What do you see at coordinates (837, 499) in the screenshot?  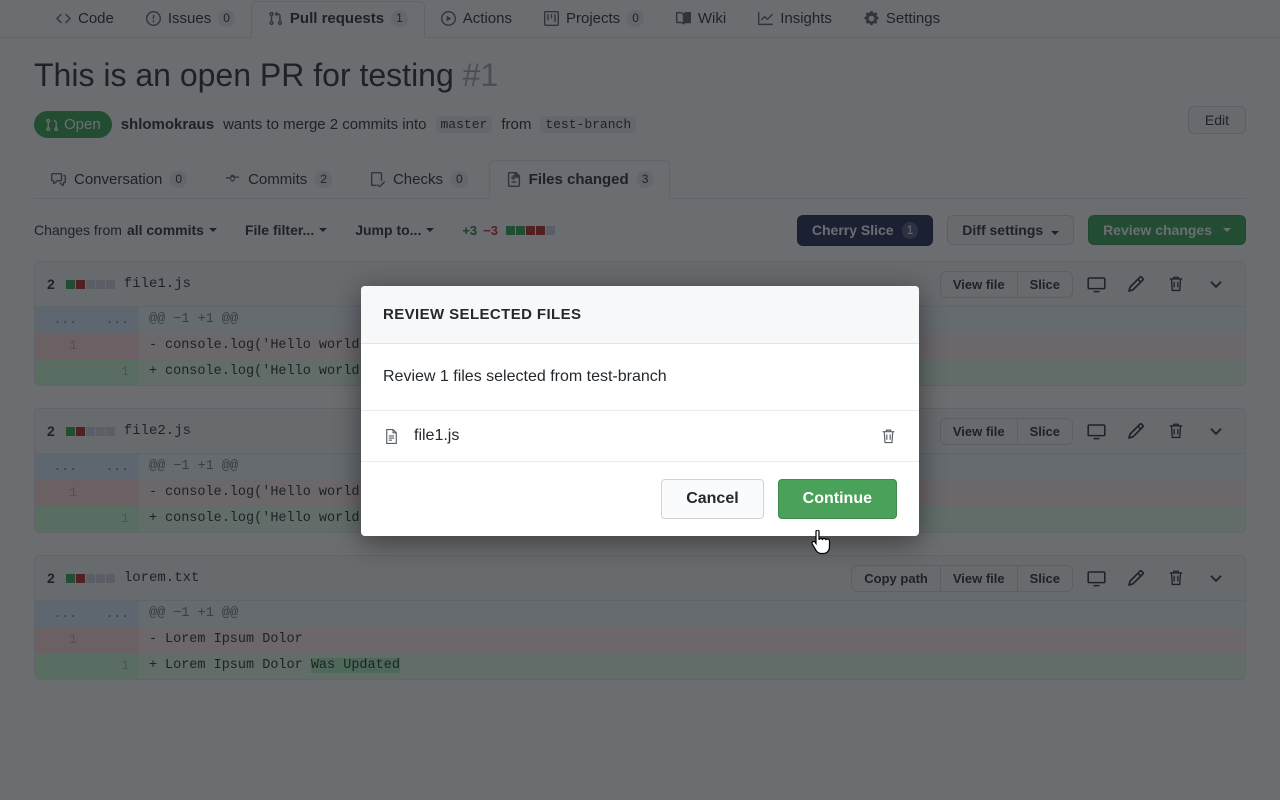 I see `continue-button: Continue` at bounding box center [837, 499].